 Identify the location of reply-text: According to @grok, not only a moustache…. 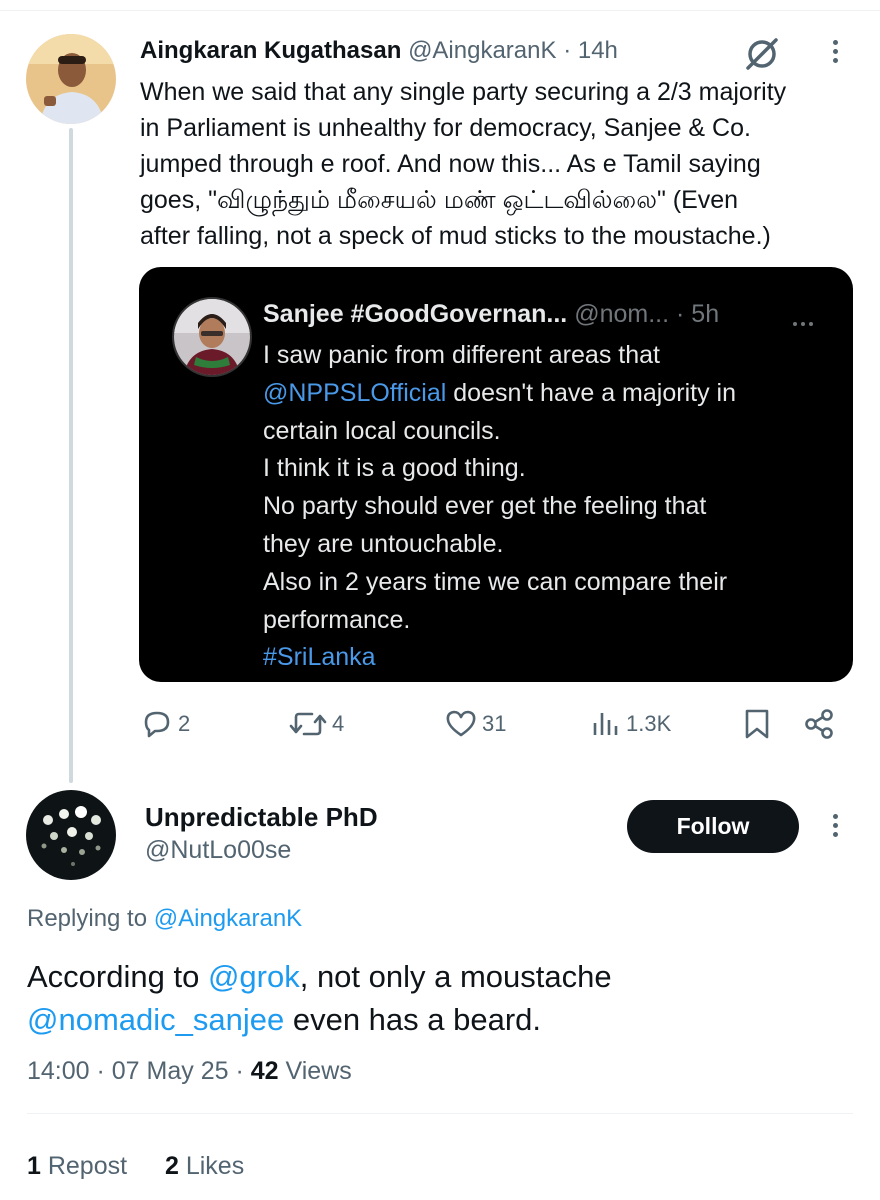
(437, 998).